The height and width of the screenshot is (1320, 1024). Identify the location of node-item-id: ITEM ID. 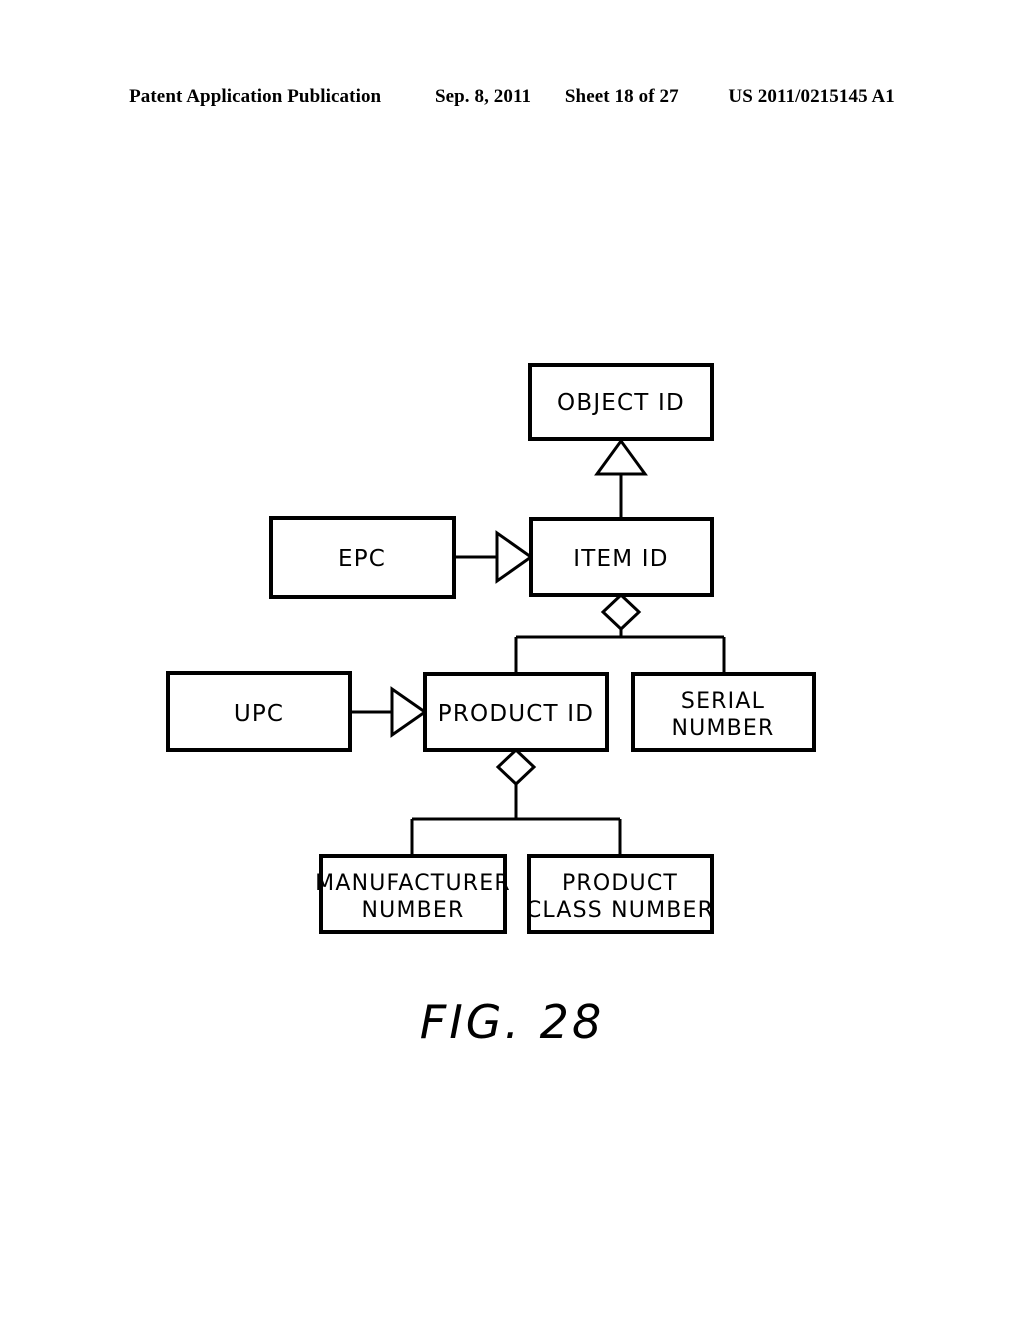
(621, 557).